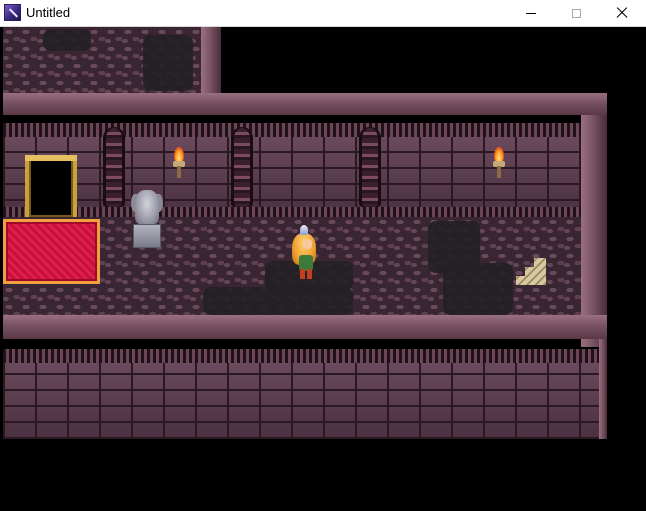  Describe the element at coordinates (305, 356) in the screenshot. I see `lower-wall-ornament-band` at that location.